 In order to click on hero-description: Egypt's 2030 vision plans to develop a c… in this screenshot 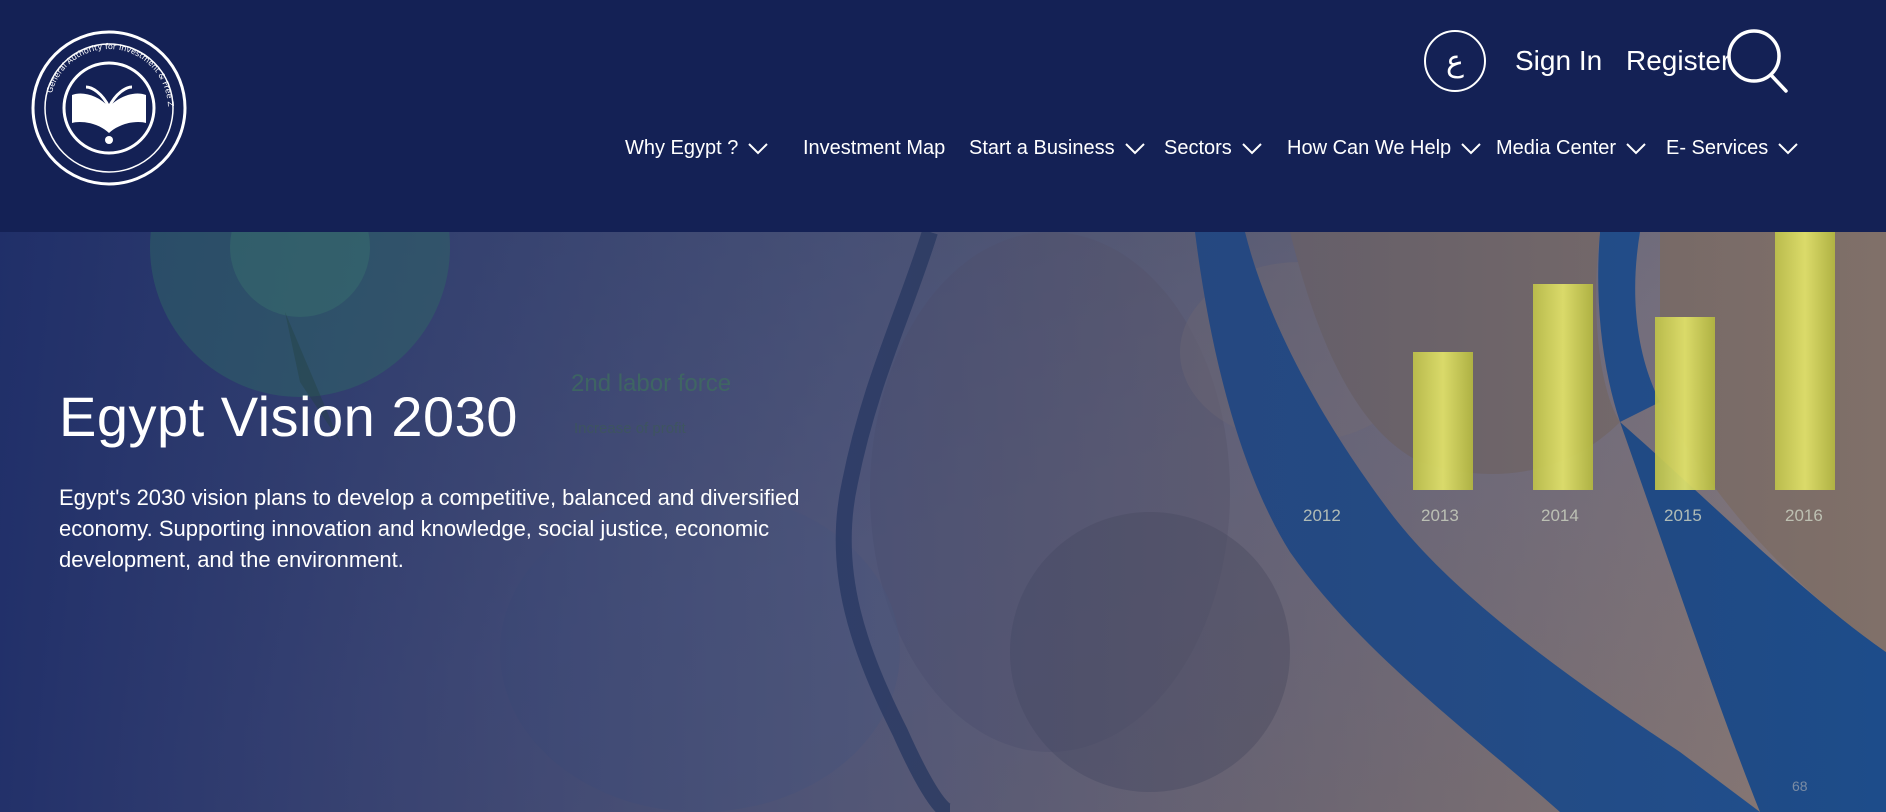, I will do `click(429, 528)`.